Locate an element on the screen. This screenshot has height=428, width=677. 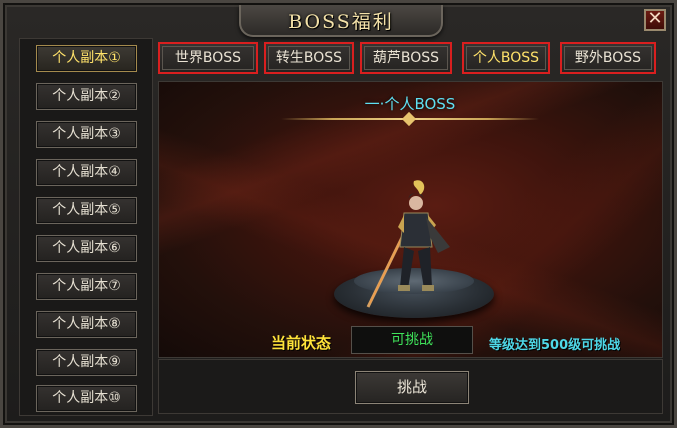
challenge-button: 挑战 is located at coordinates (412, 387).